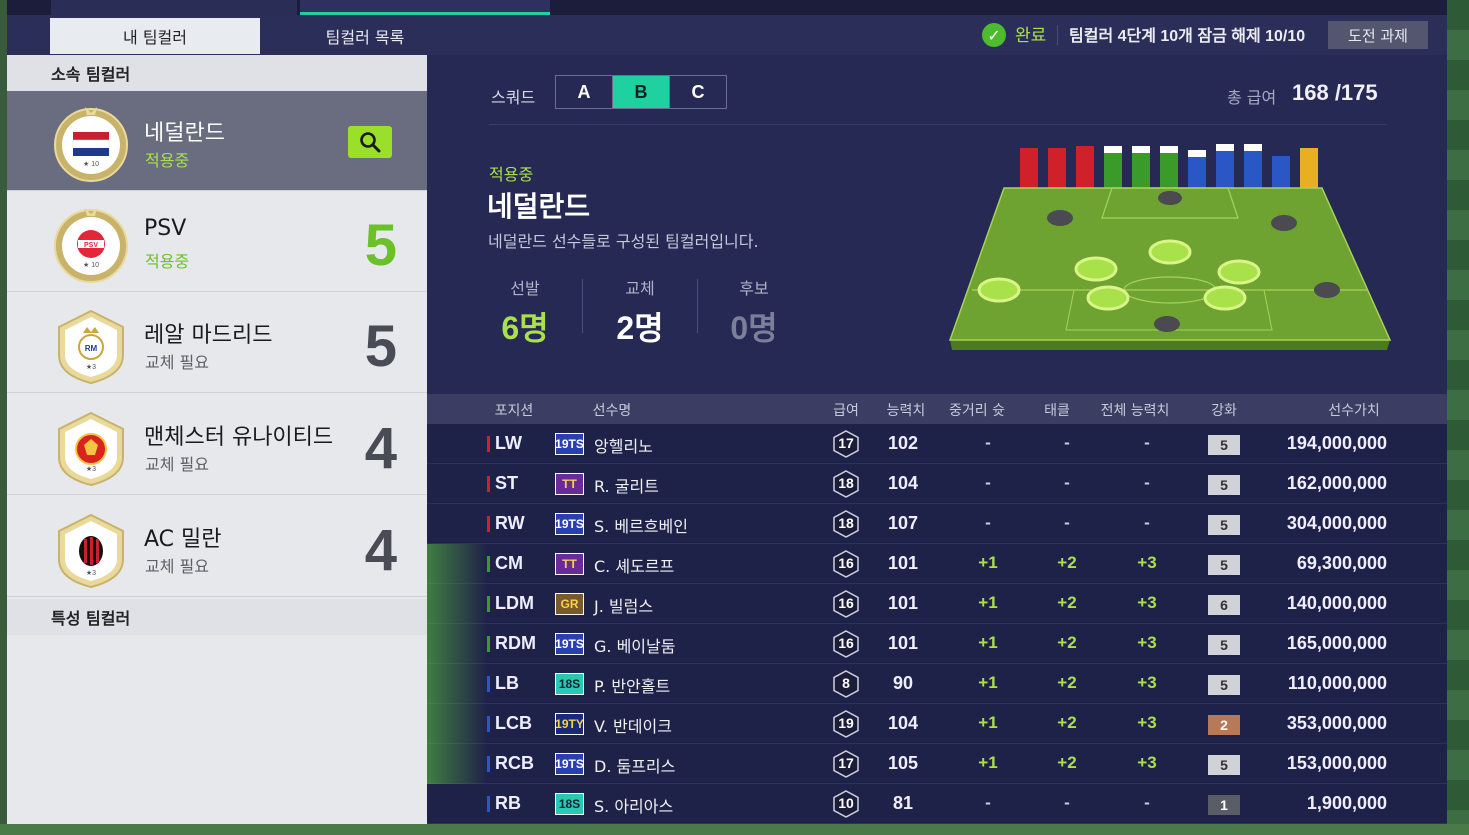 The height and width of the screenshot is (835, 1469). What do you see at coordinates (634, 566) in the screenshot?
I see `player-name: C. 셰도르프` at bounding box center [634, 566].